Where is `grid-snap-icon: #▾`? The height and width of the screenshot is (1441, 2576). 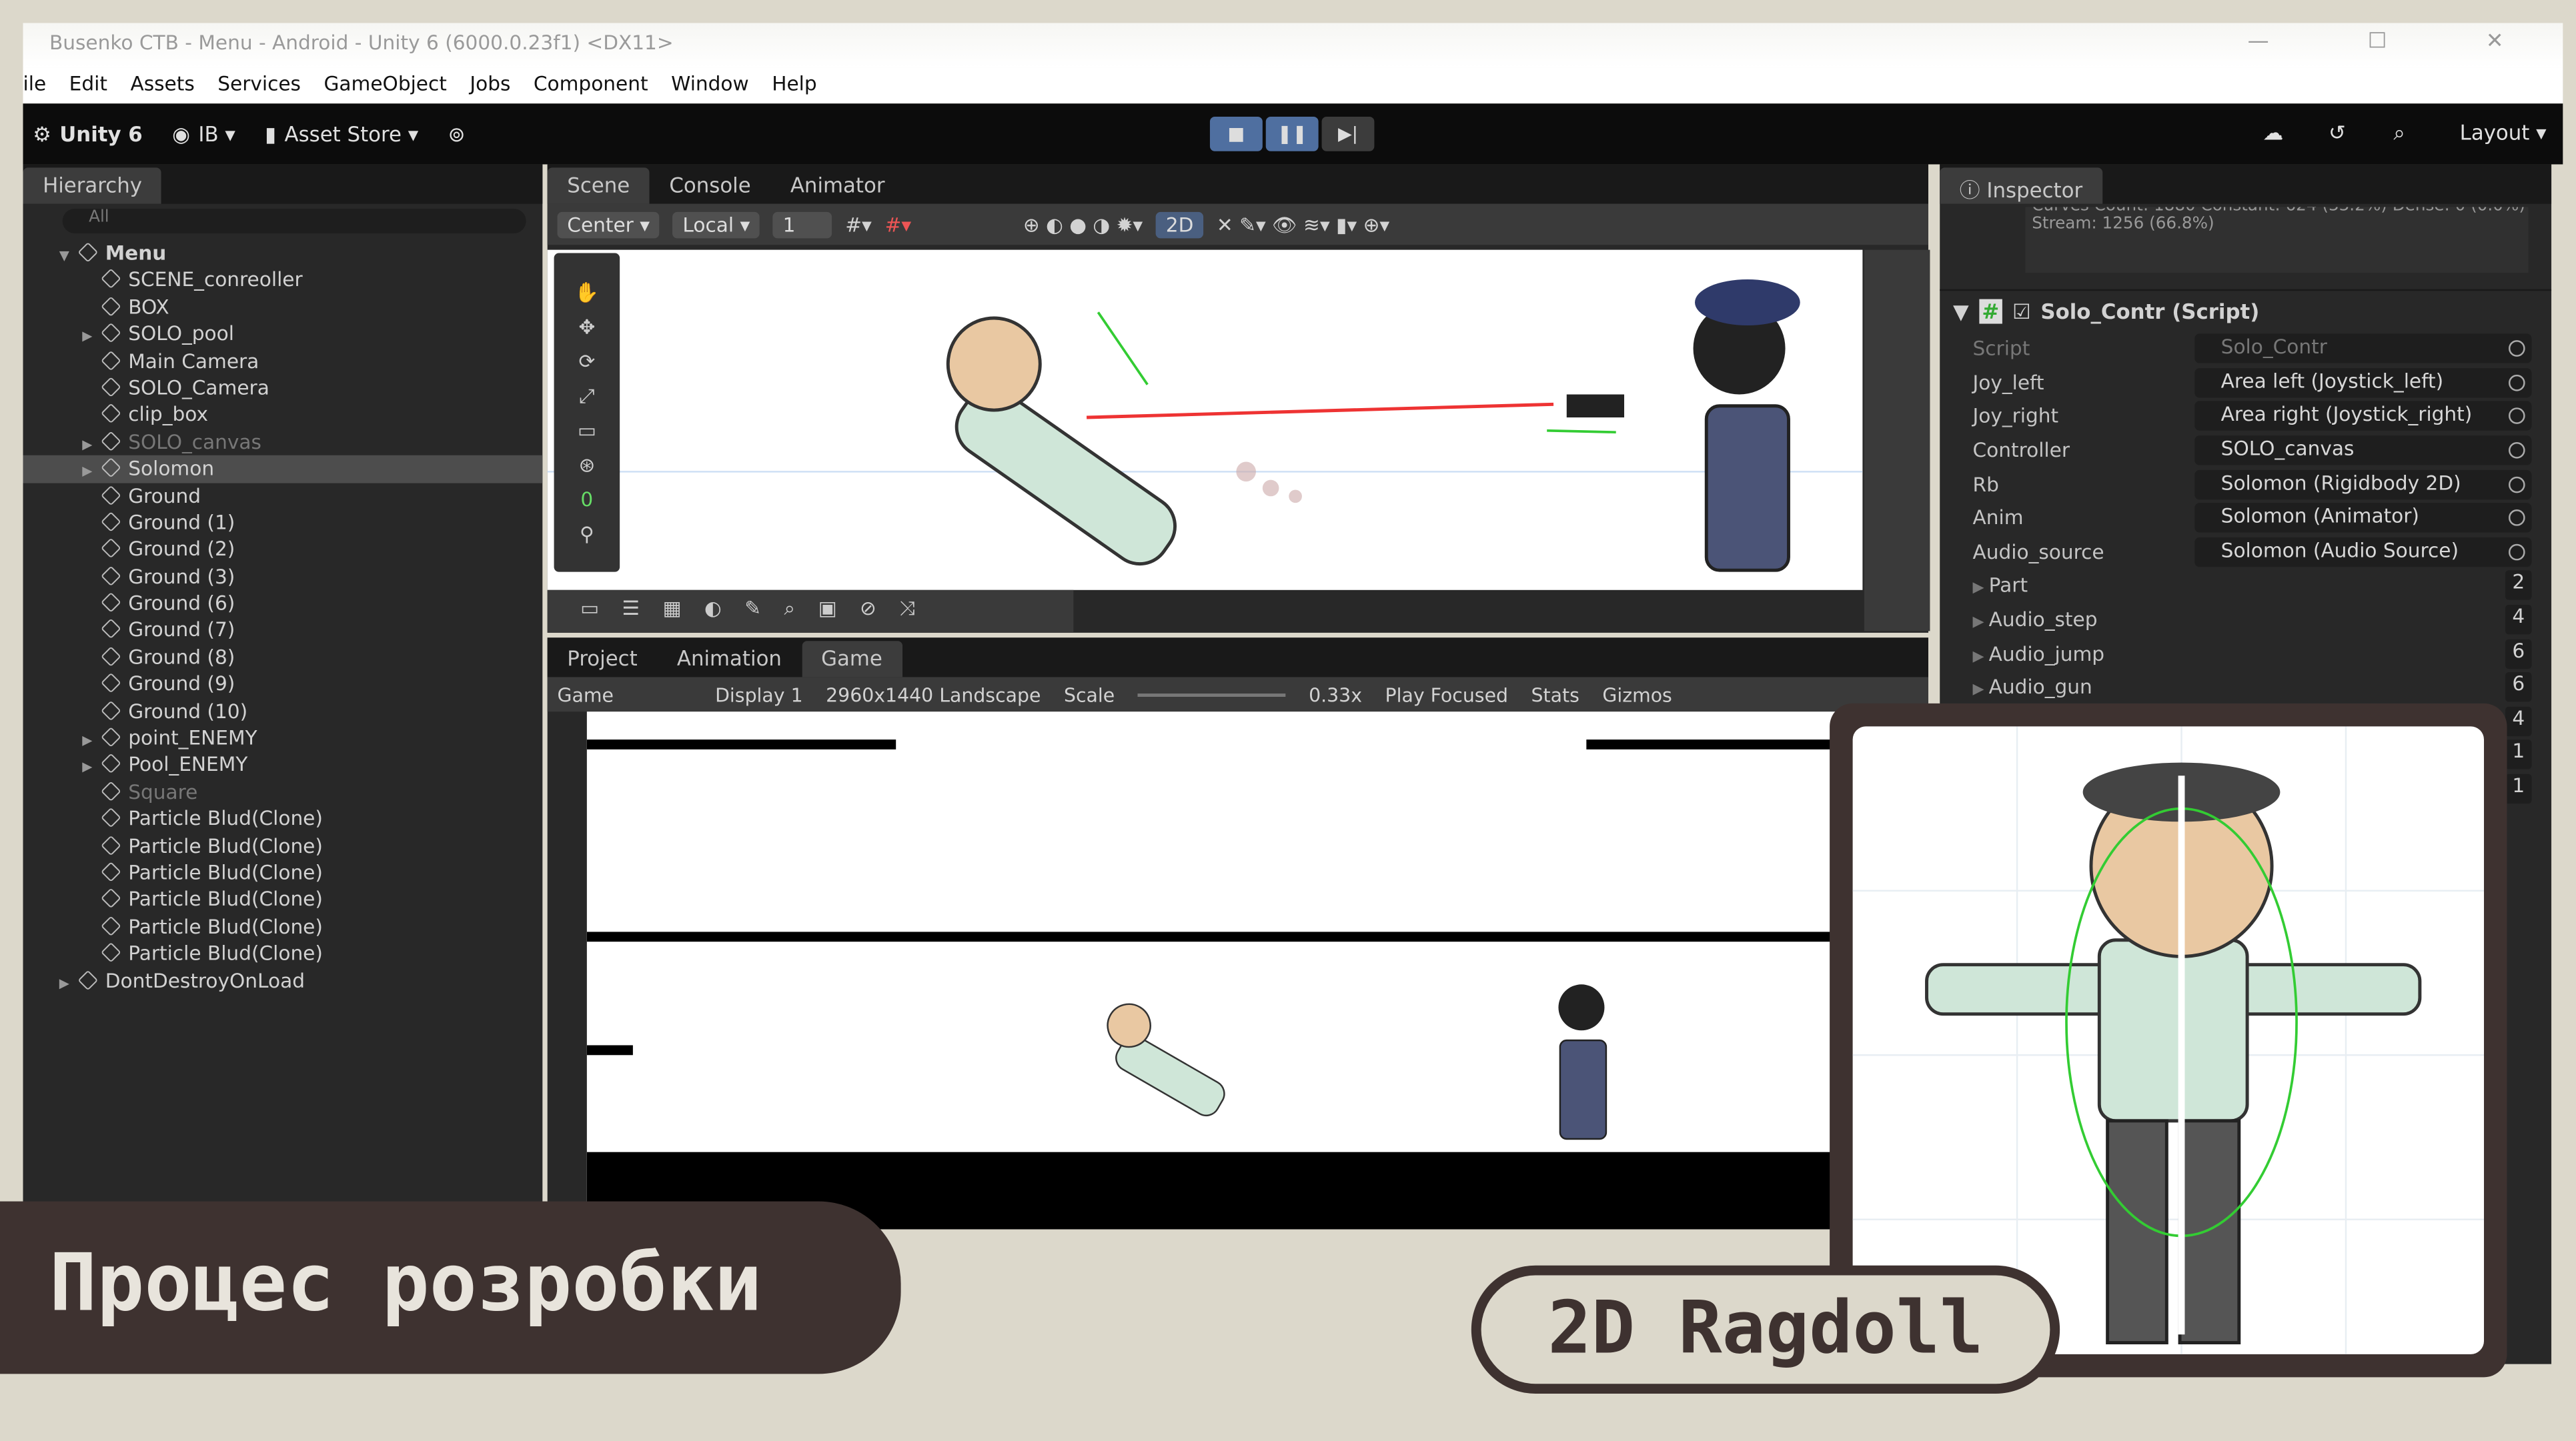
grid-snap-icon: #▾ is located at coordinates (859, 224).